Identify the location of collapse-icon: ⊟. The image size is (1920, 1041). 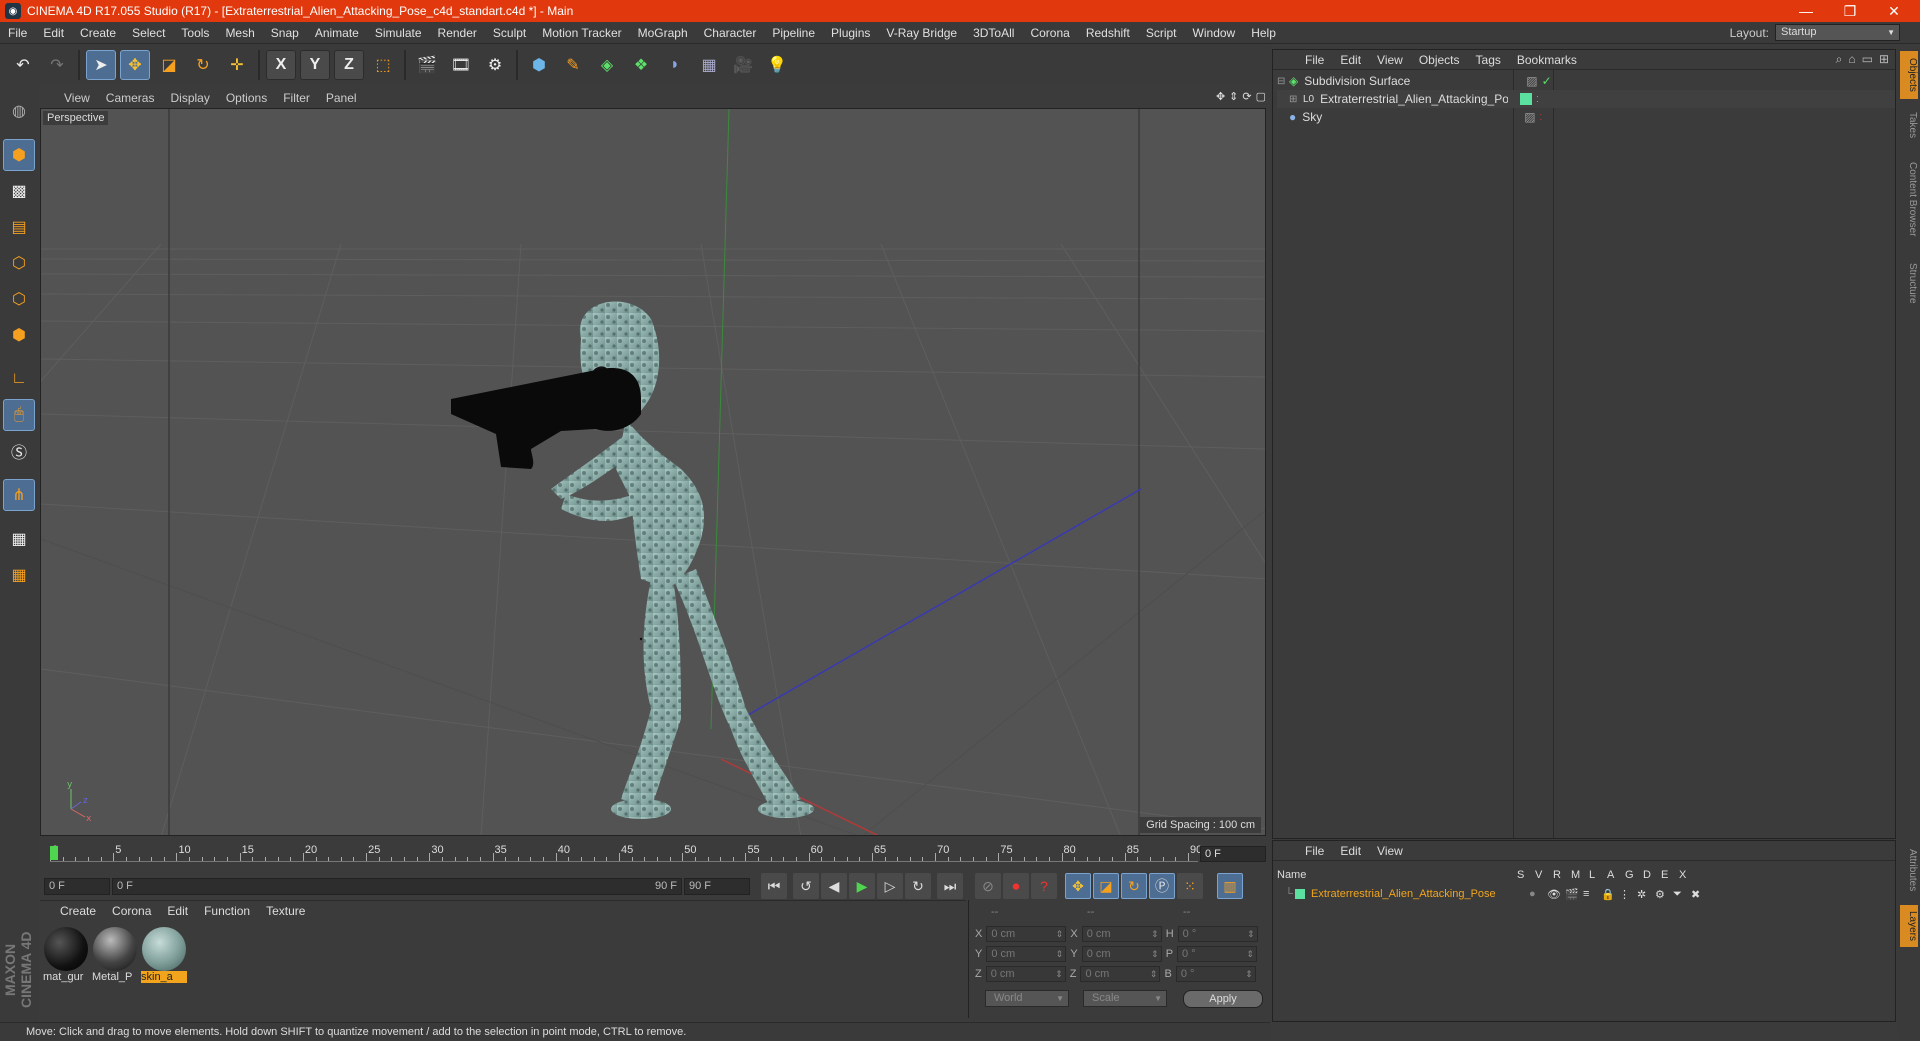
(1283, 81).